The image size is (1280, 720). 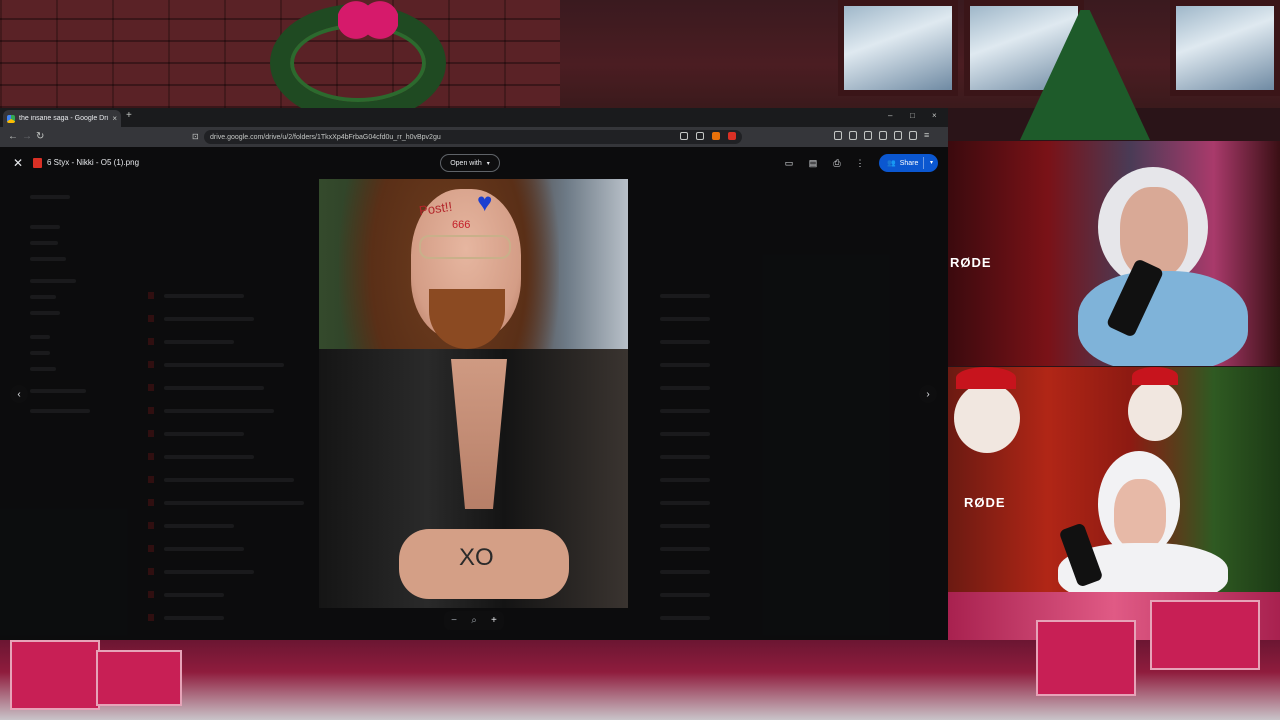 What do you see at coordinates (708, 136) in the screenshot?
I see `omnibox-icons` at bounding box center [708, 136].